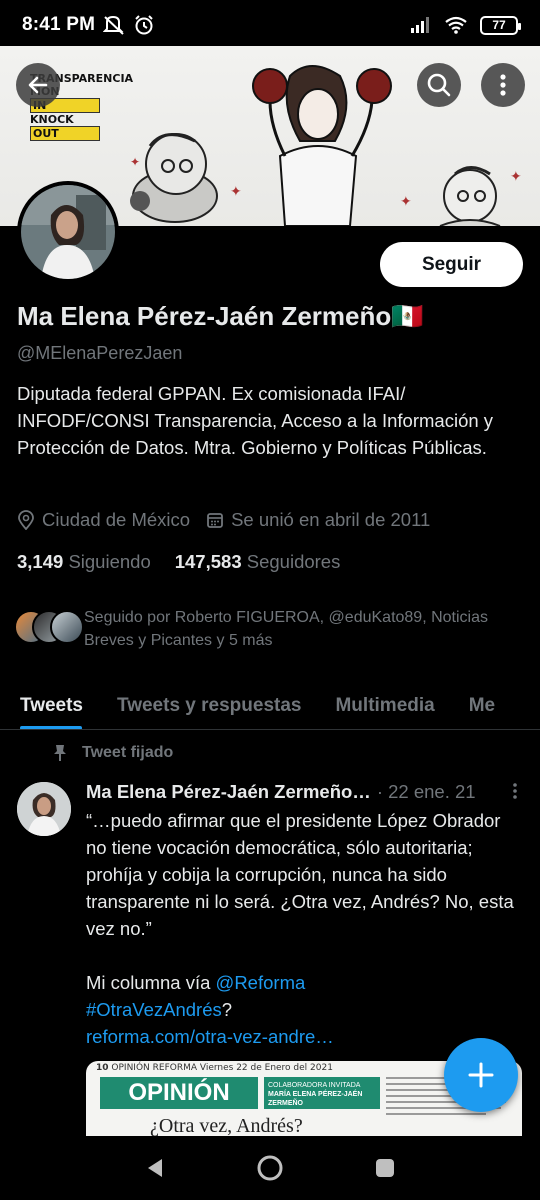 The image size is (540, 1200). I want to click on profile-avatar, so click(68, 232).